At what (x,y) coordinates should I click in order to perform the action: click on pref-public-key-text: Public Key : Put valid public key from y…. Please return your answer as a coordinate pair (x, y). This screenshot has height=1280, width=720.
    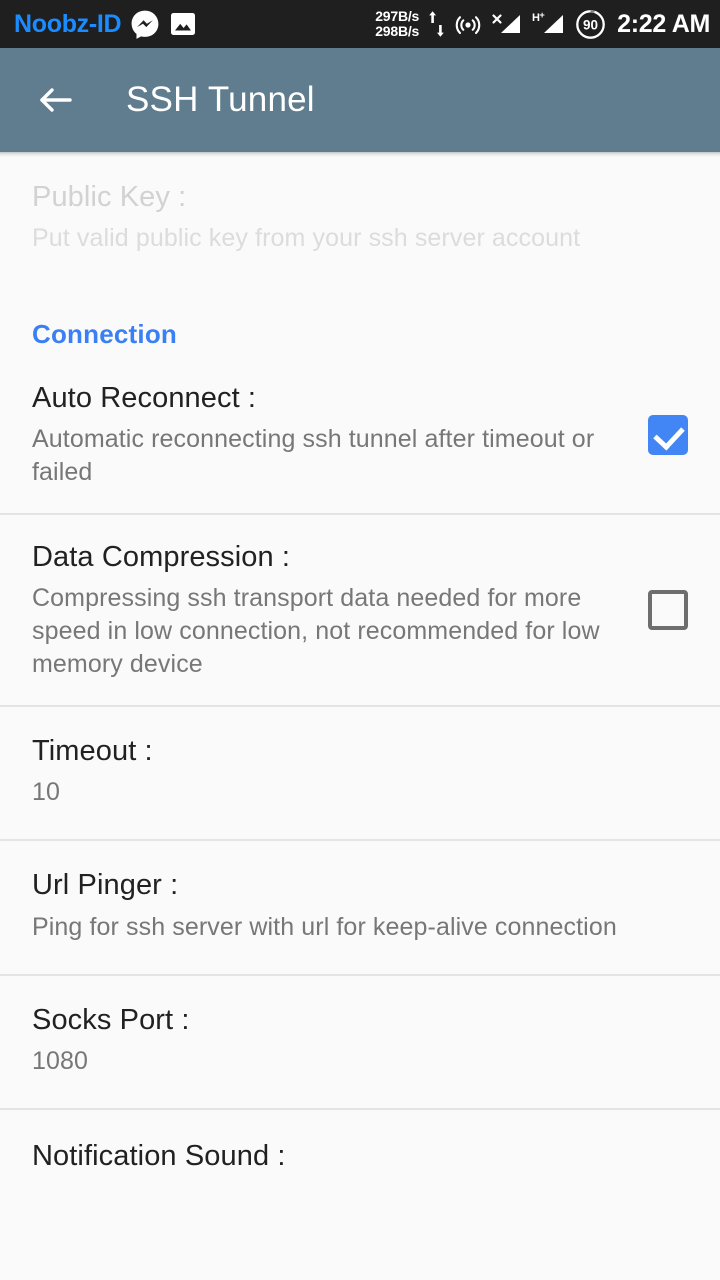
    Looking at the image, I should click on (360, 217).